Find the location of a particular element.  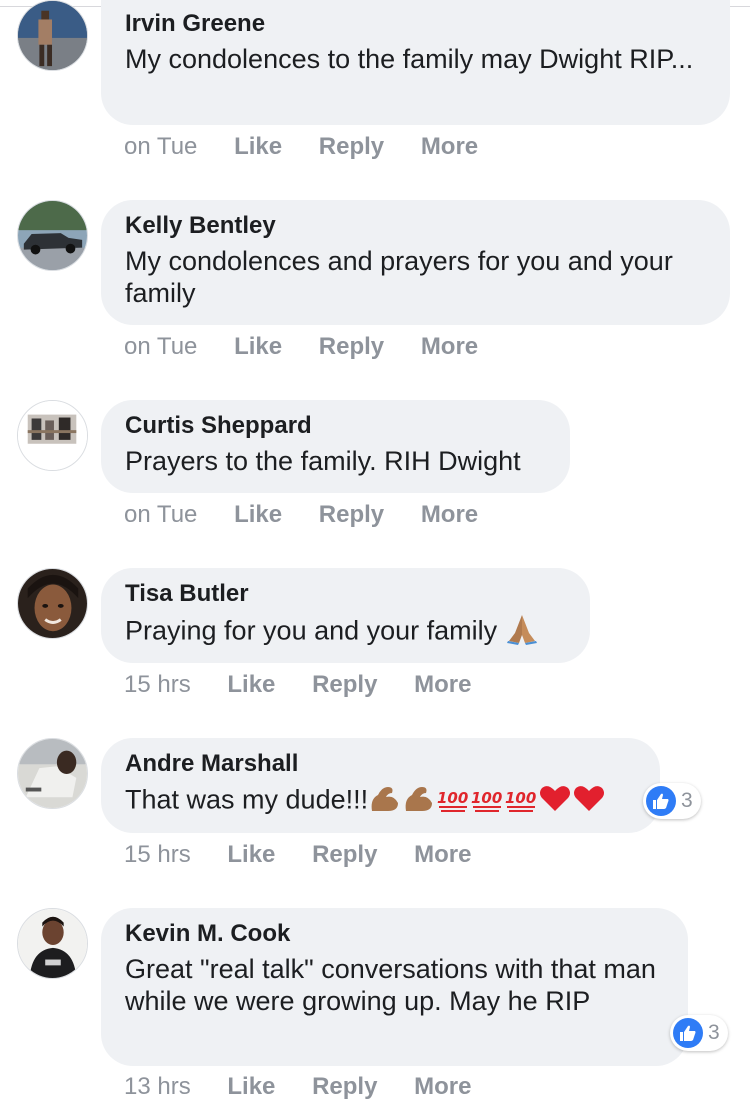

commenter-name: Andre Marshall is located at coordinates (380, 764).